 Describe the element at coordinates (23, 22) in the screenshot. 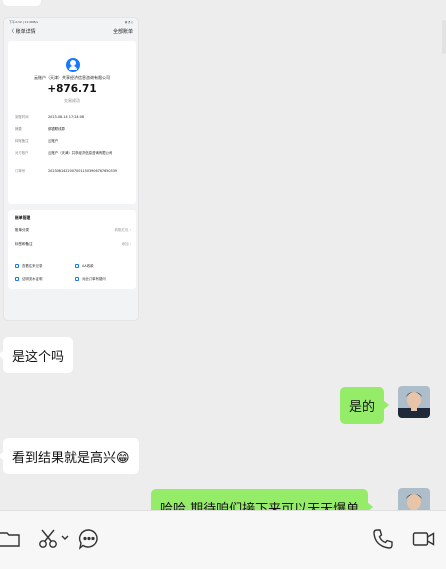

I see `image-status-time: 下午4:32 | 11:0KB/s` at that location.